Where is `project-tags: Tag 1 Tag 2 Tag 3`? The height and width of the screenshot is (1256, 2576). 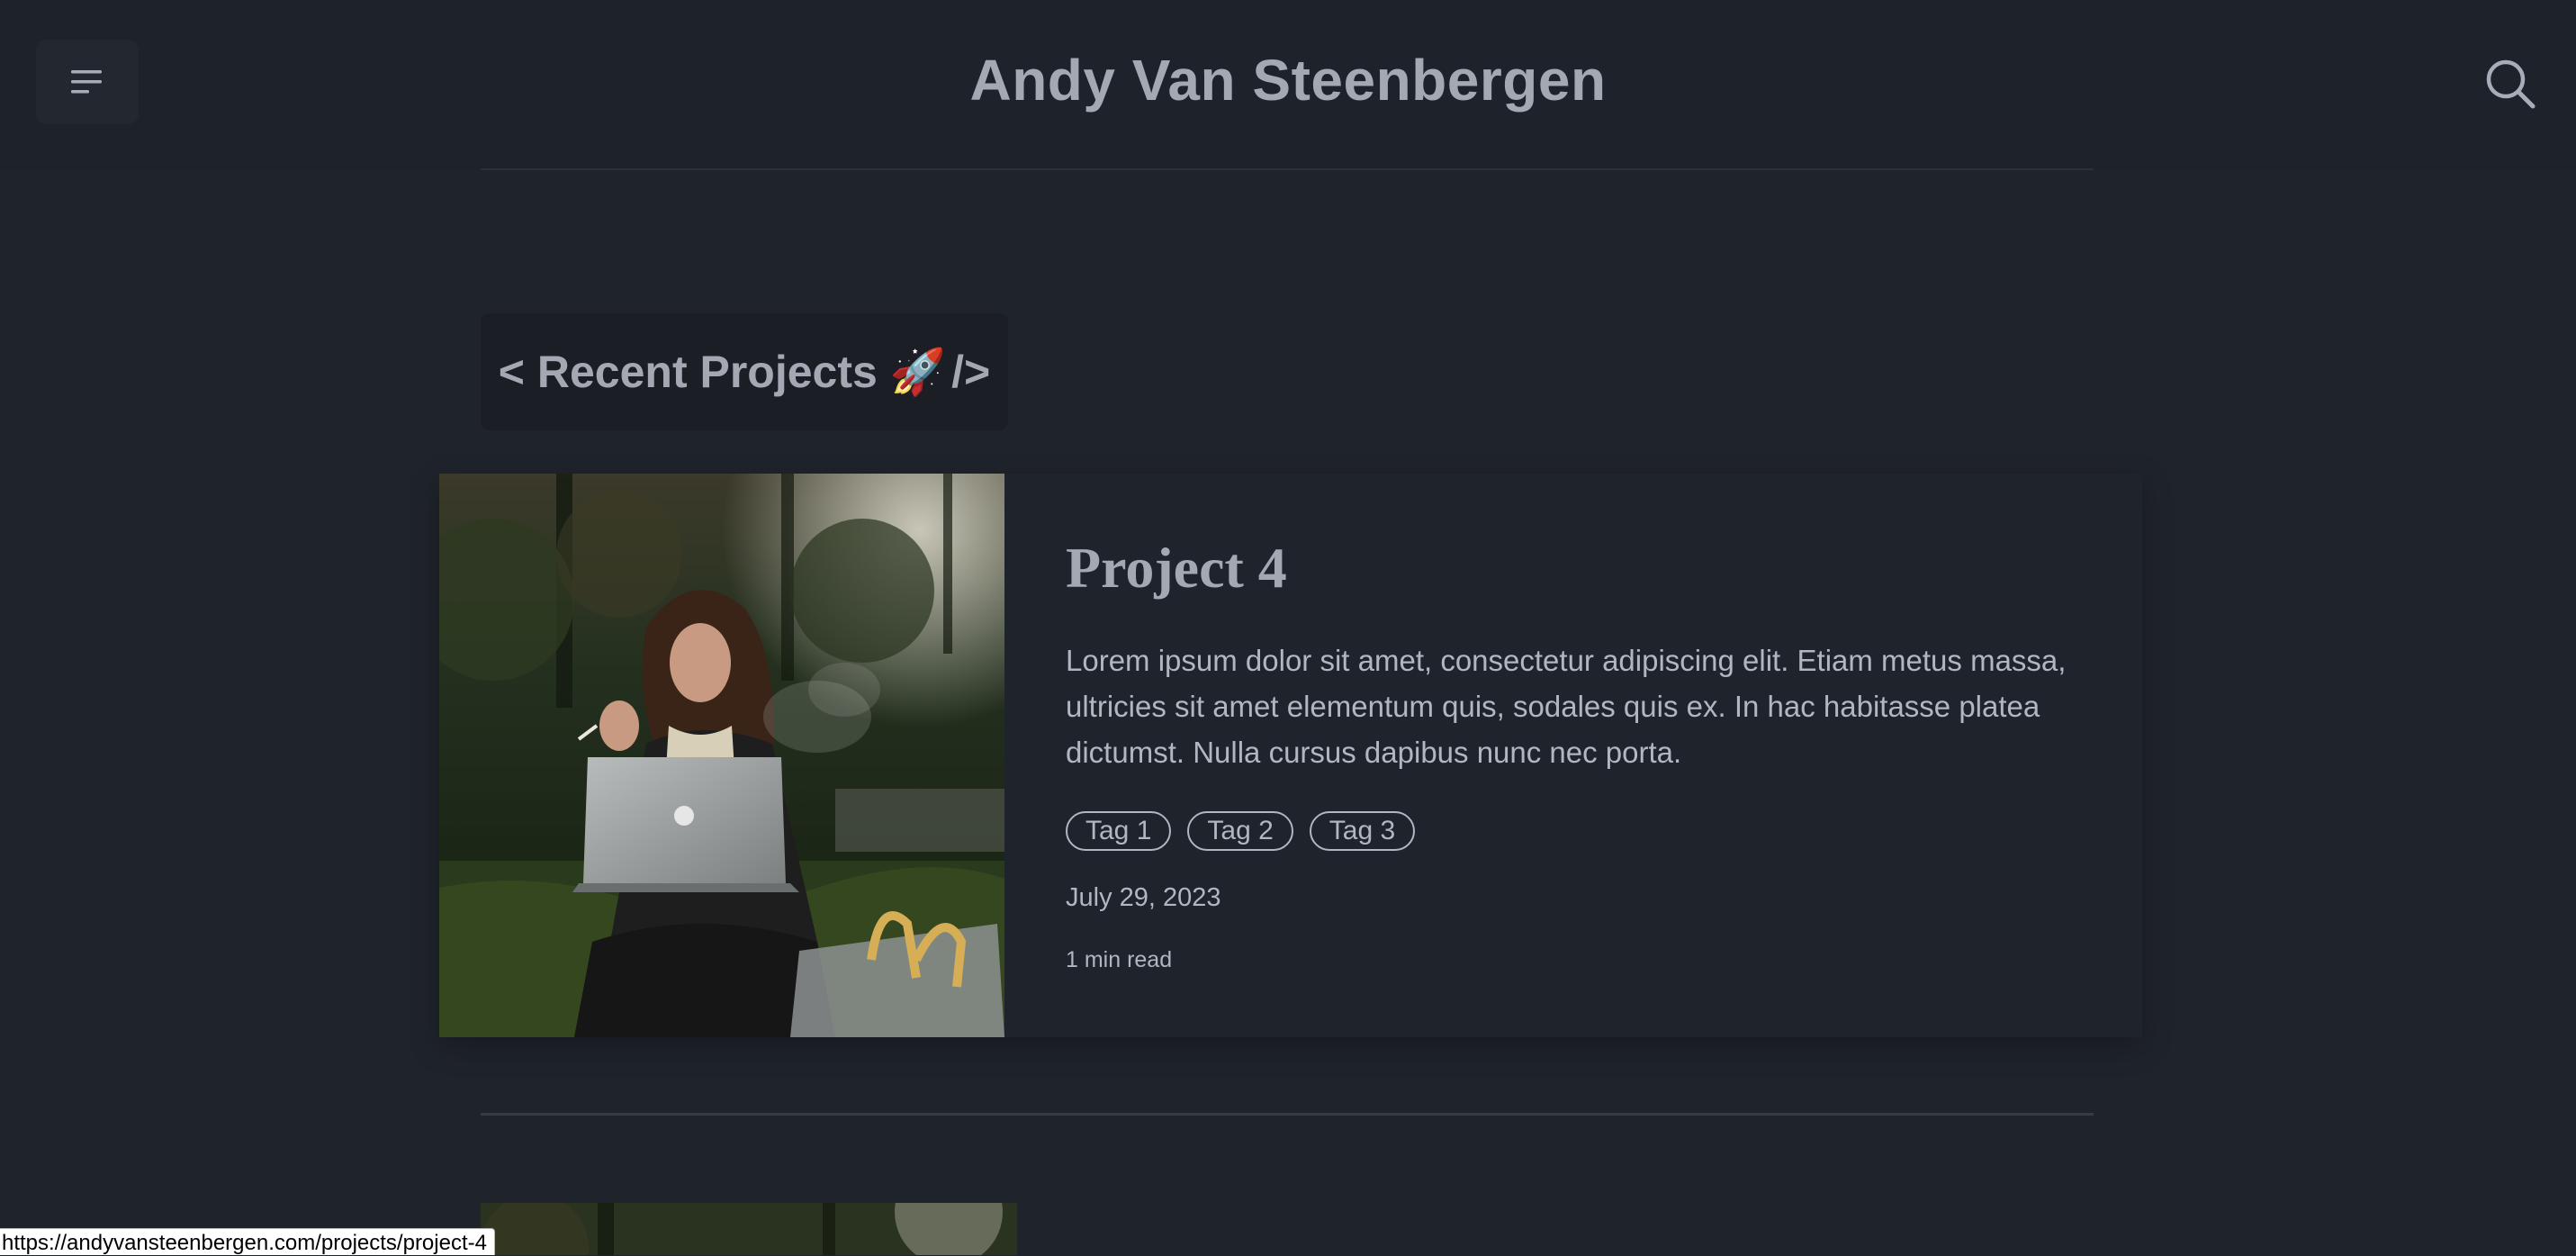
project-tags: Tag 1 Tag 2 Tag 3 is located at coordinates (1579, 831).